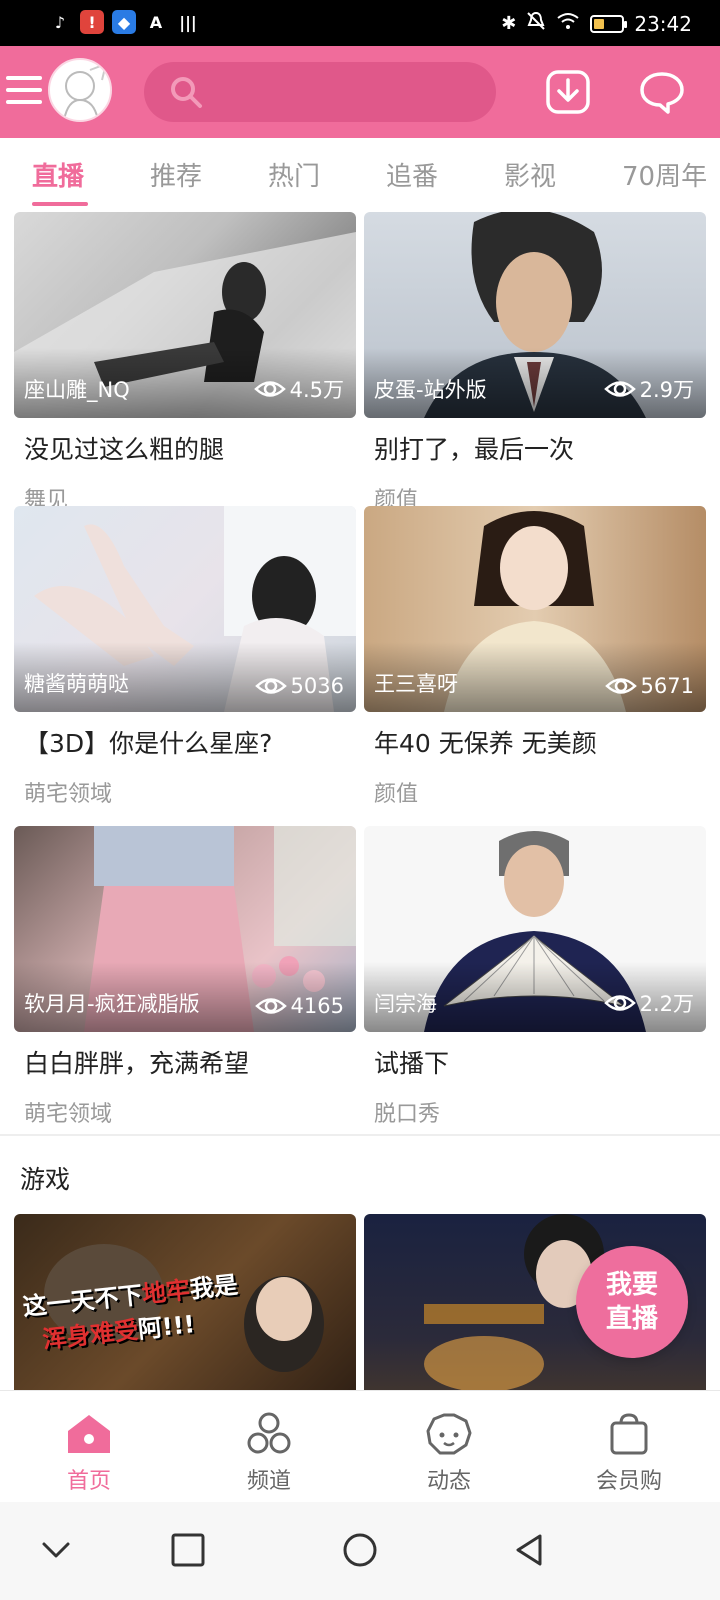 This screenshot has width=720, height=1600. Describe the element at coordinates (430, 390) in the screenshot. I see `streamer-name: 皮蛋-站外版` at that location.